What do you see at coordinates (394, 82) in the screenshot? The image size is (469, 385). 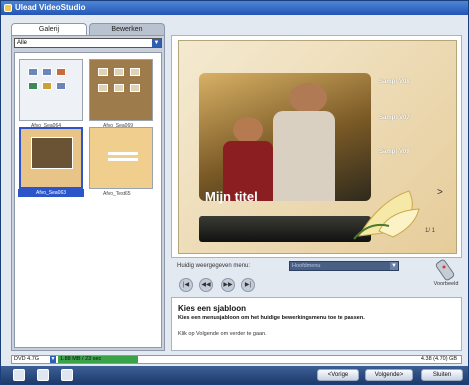 I see `menu-item-1: Sampl-V08` at bounding box center [394, 82].